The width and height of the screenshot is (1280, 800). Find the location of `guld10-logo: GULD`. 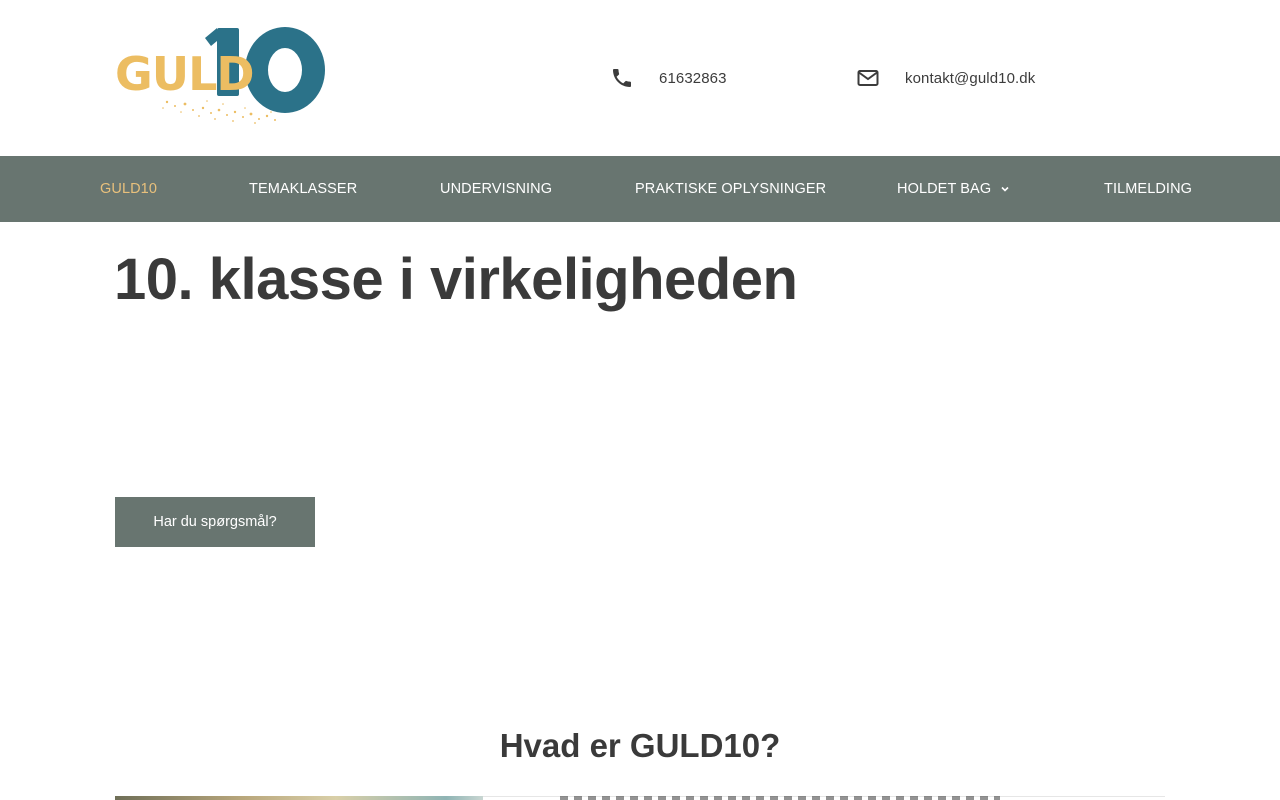

guld10-logo: GULD is located at coordinates (221, 75).